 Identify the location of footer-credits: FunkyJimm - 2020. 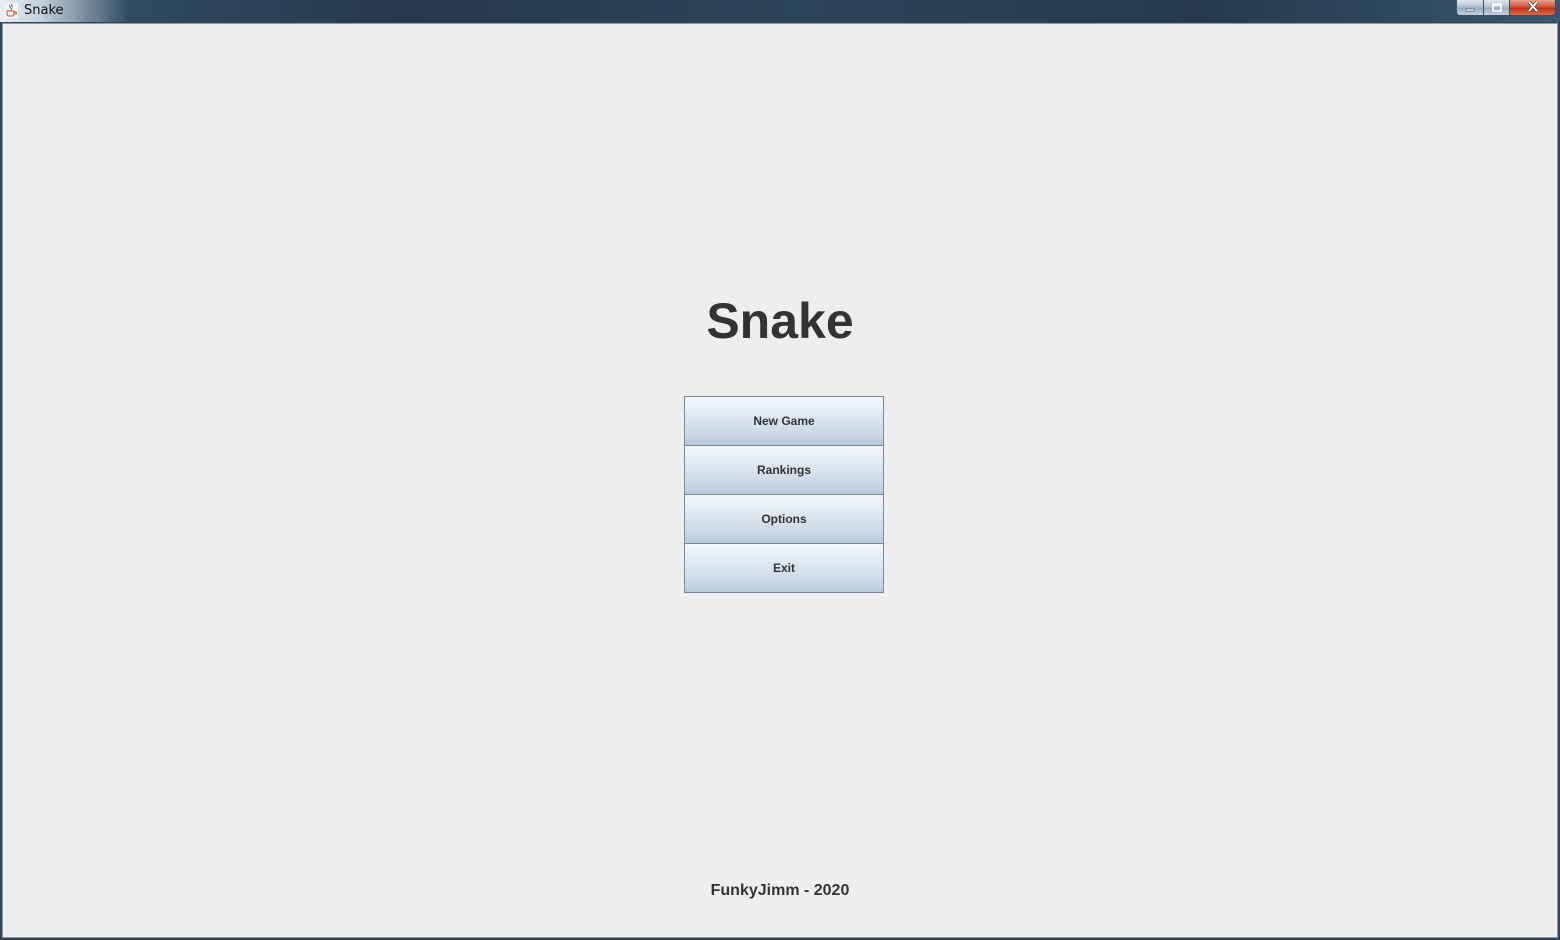
(780, 890).